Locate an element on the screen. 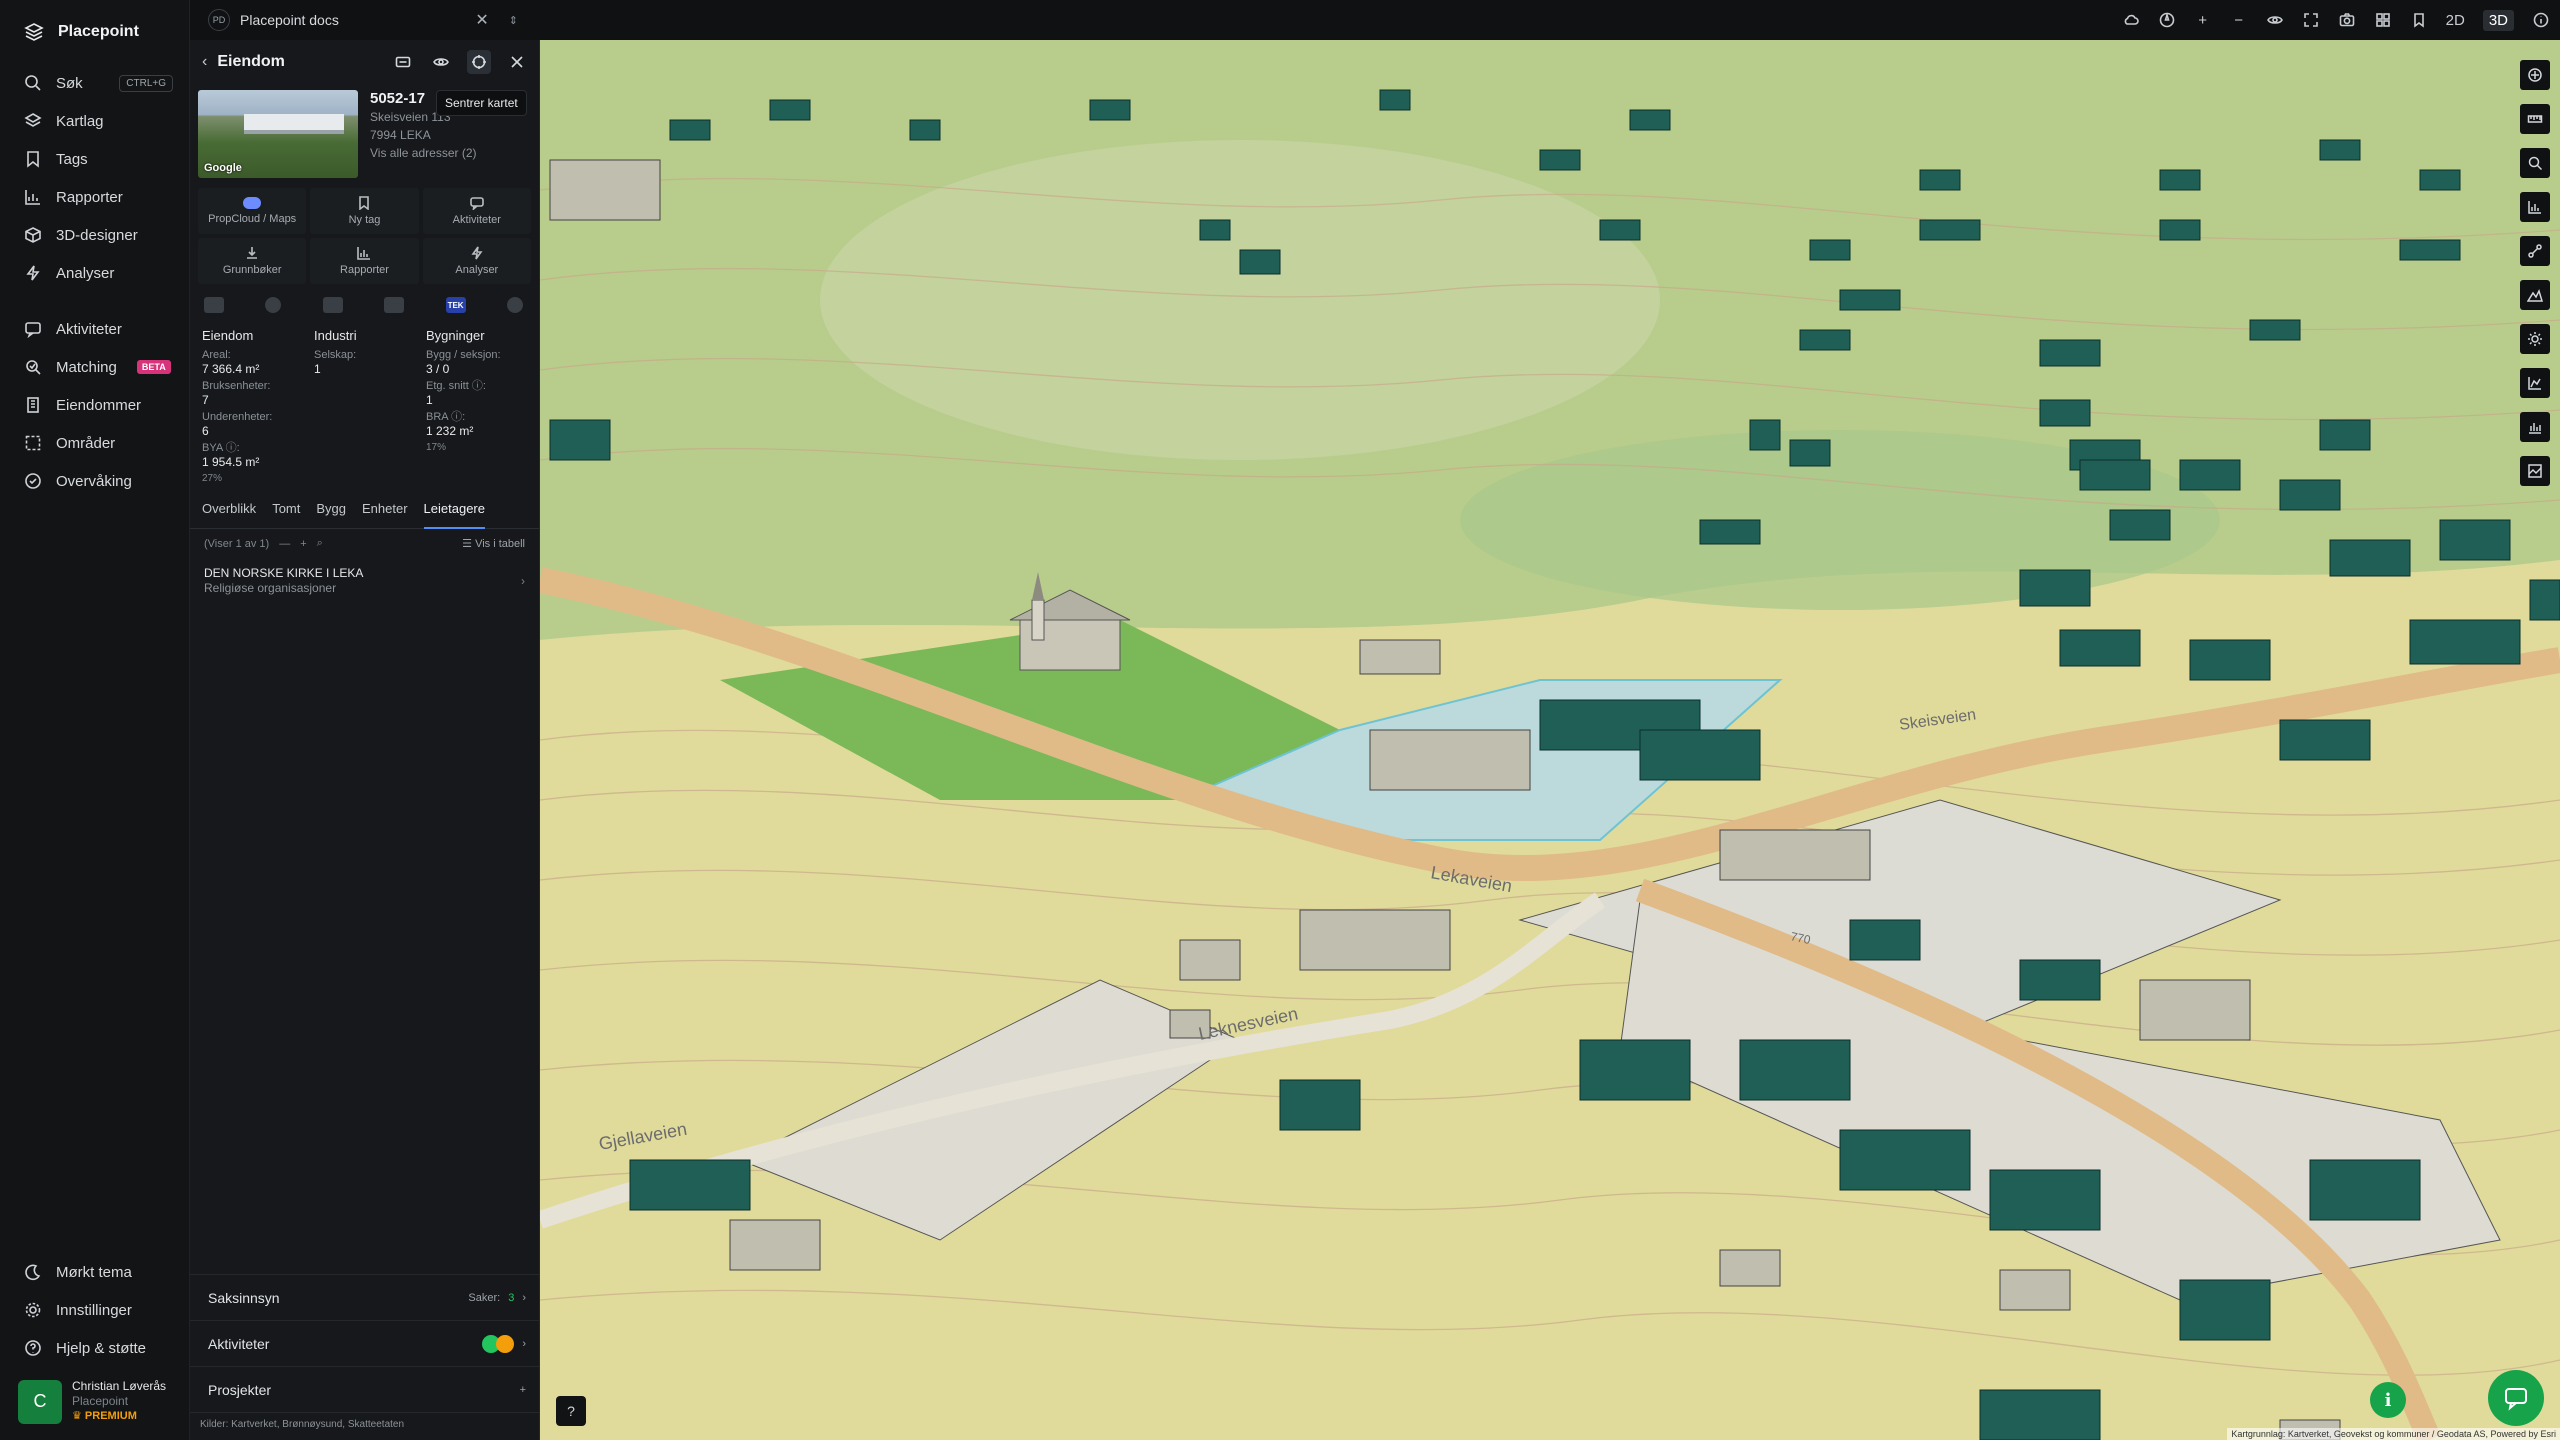 The height and width of the screenshot is (1440, 2560). activities-button: Aktiviteter is located at coordinates (476, 211).